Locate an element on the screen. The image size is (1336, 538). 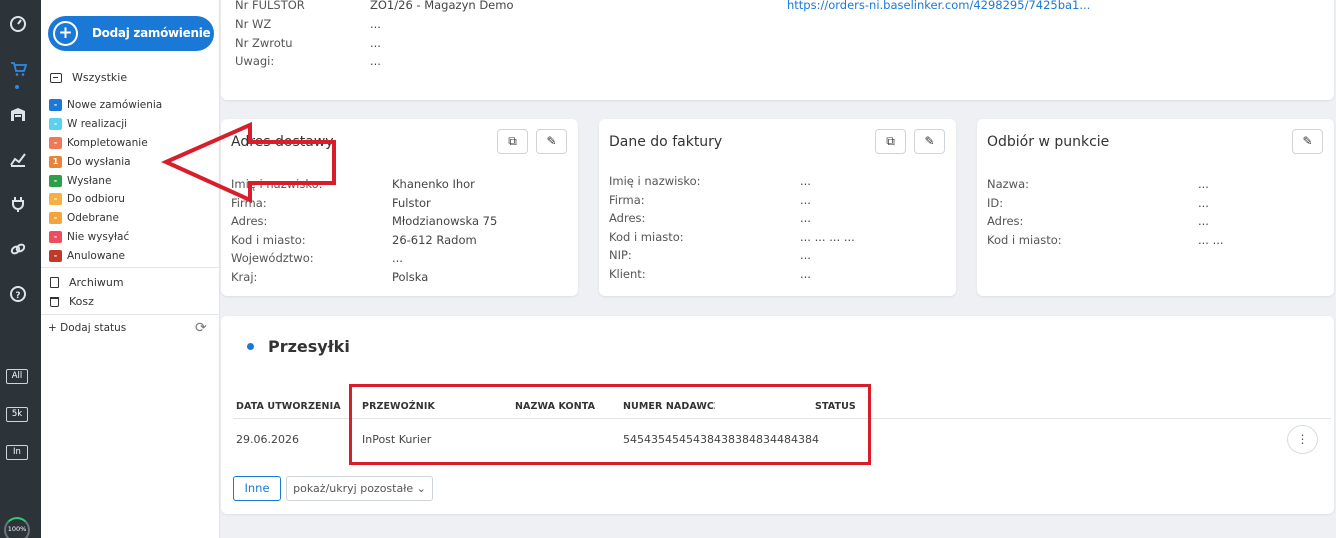
add-order-label: Dodaj zamówienie is located at coordinates (151, 33).